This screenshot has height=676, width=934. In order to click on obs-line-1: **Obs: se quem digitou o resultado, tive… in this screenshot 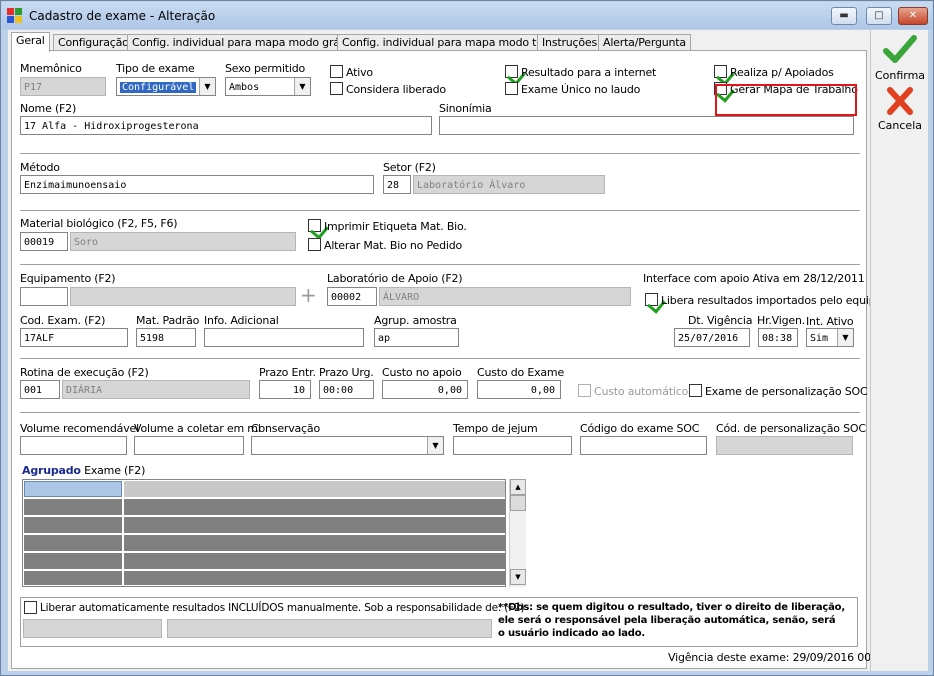, I will do `click(671, 607)`.